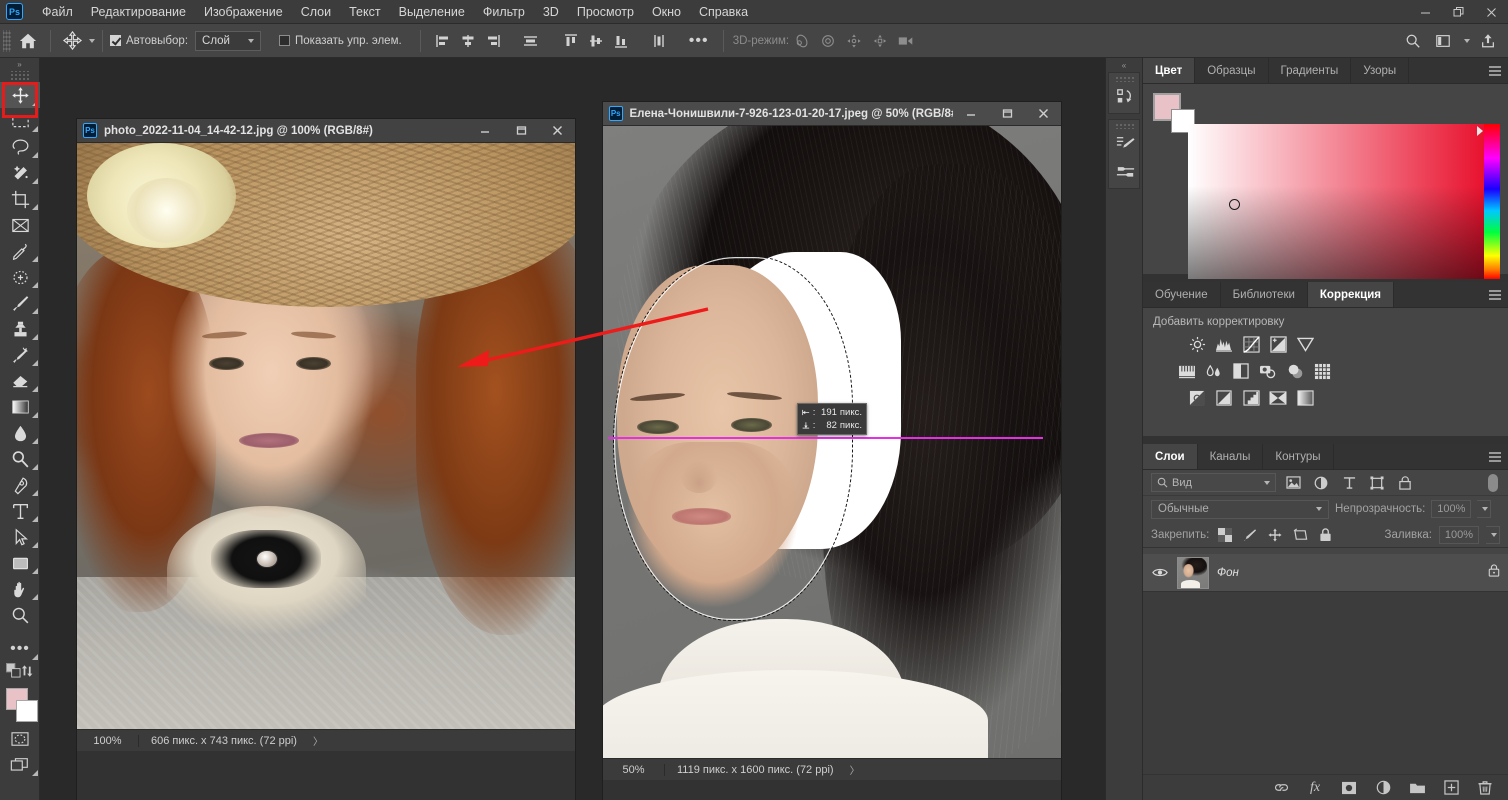 The width and height of the screenshot is (1508, 800). What do you see at coordinates (138, 12) in the screenshot?
I see `menu-item-edit: Редактирование` at bounding box center [138, 12].